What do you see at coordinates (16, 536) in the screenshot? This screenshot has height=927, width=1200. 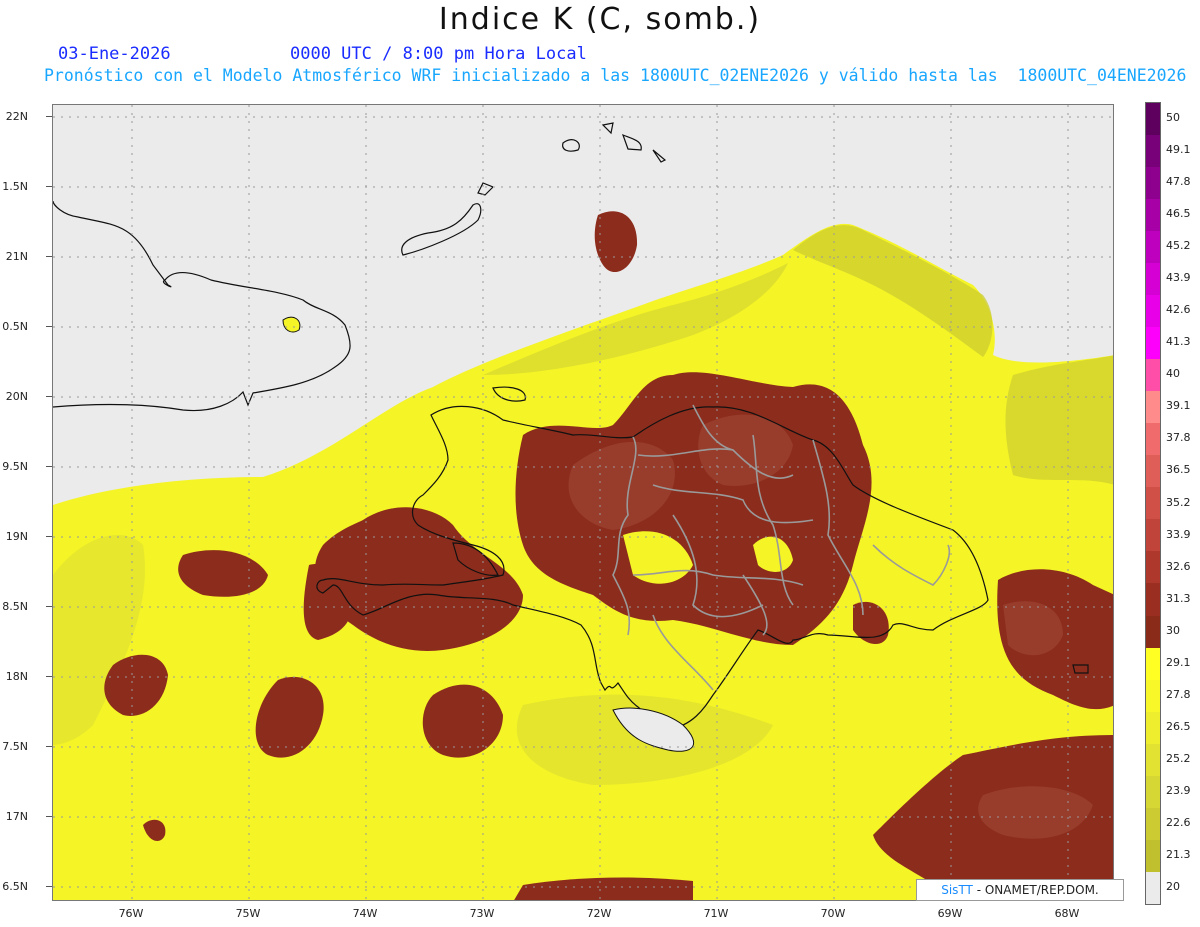 I see `lat-label: 19N` at bounding box center [16, 536].